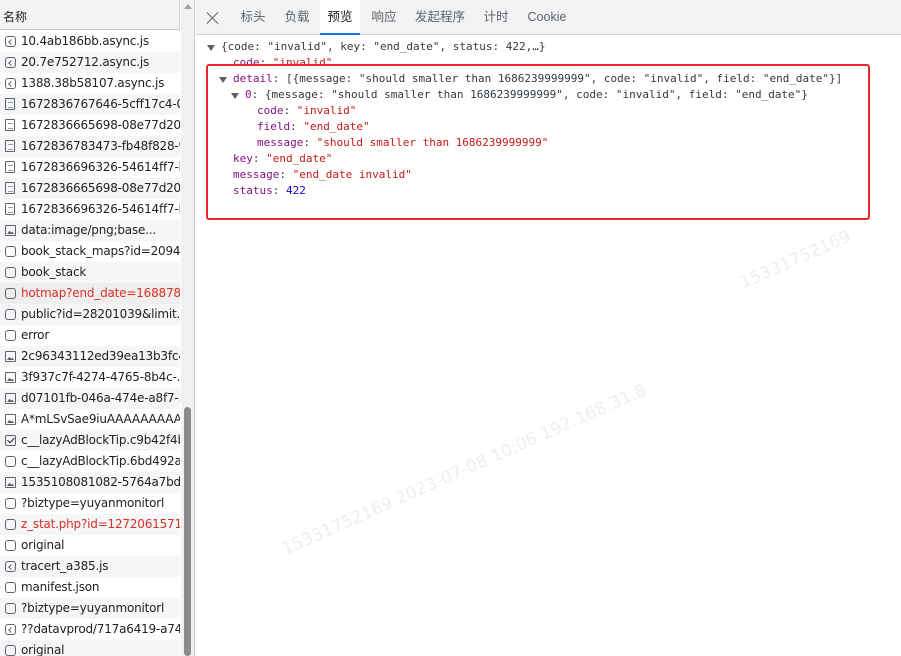 The width and height of the screenshot is (901, 656). Describe the element at coordinates (65, 566) in the screenshot. I see `request-name: tracert_a385.js` at that location.